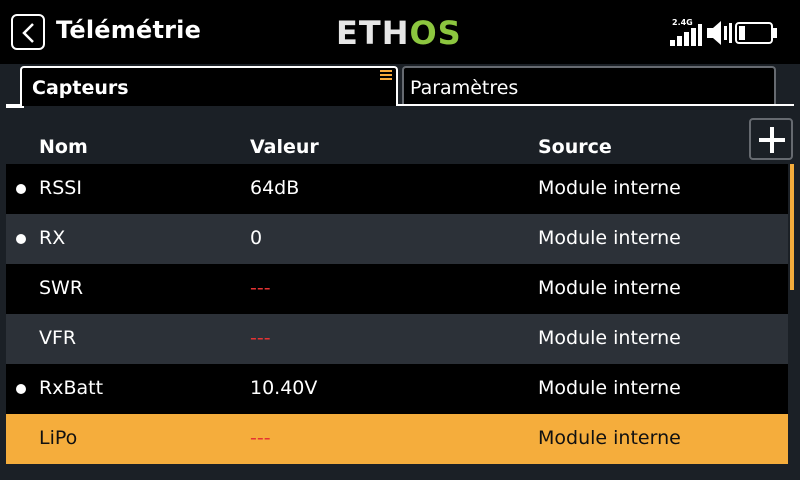  I want to click on sensor-name: RX, so click(52, 238).